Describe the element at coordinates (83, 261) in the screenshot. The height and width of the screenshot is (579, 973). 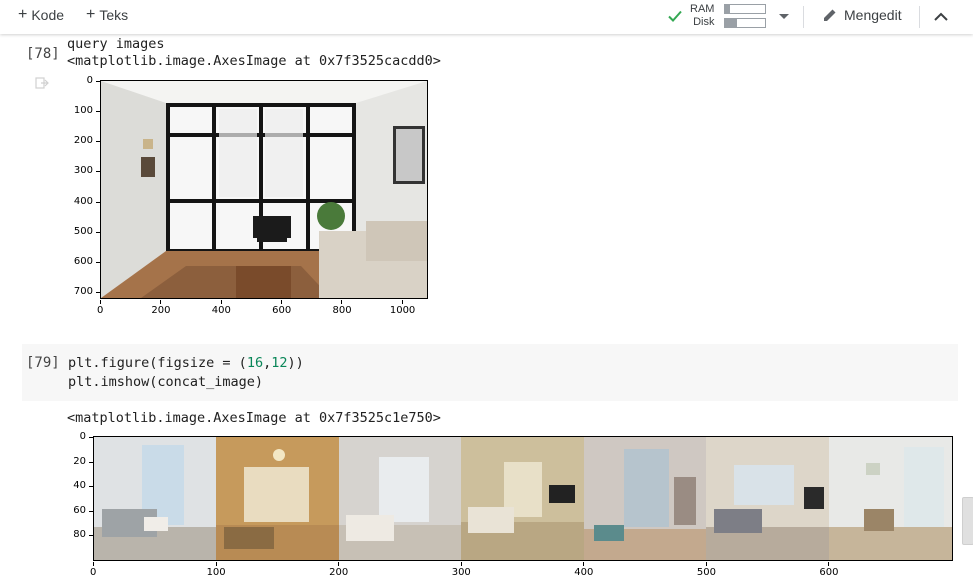
I see `y-tick-label: 600` at that location.